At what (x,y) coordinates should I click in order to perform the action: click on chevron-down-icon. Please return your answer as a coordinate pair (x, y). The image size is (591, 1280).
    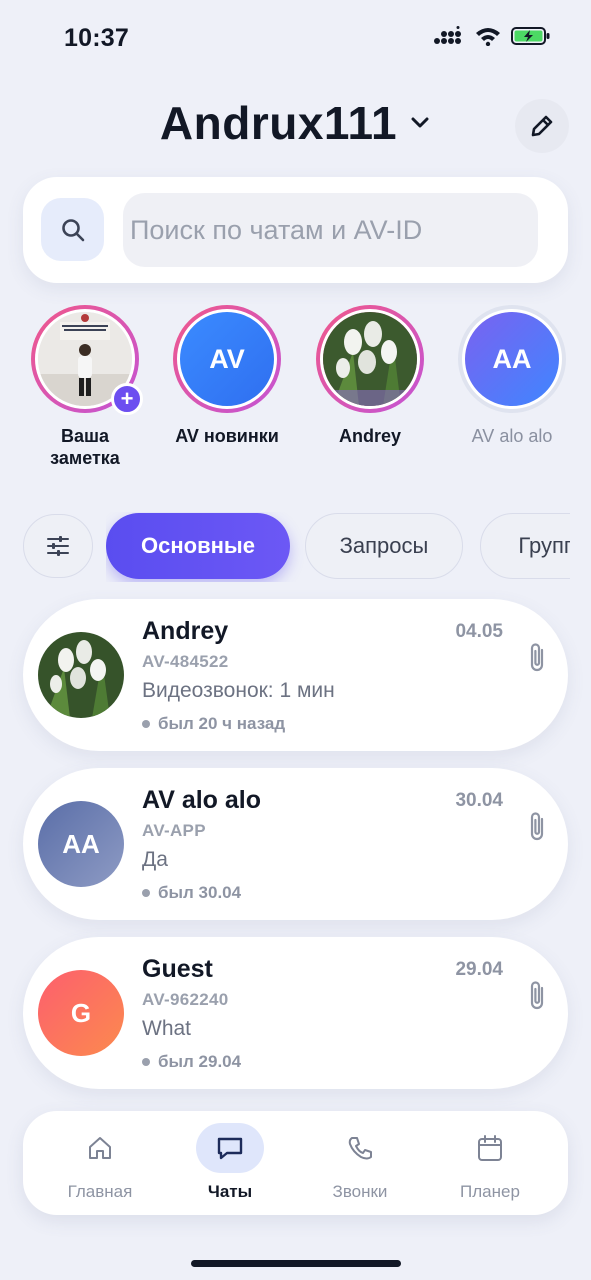
    Looking at the image, I should click on (420, 122).